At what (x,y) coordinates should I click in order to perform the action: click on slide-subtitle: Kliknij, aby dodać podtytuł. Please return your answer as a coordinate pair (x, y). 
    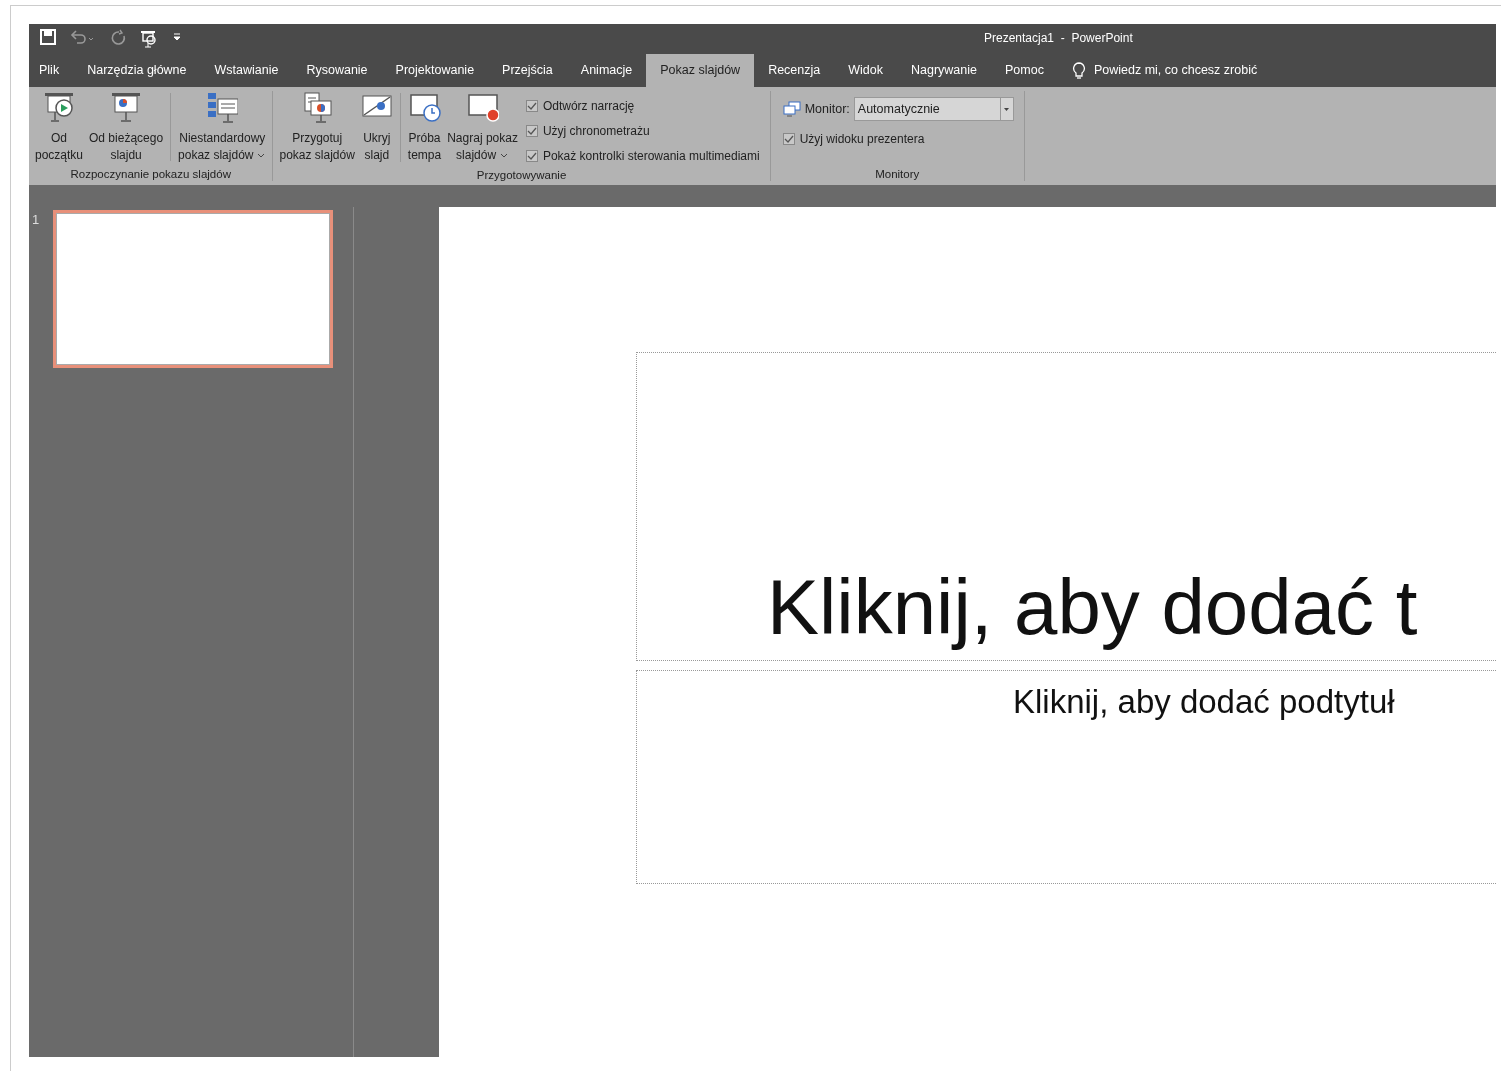
    Looking at the image, I should click on (1204, 701).